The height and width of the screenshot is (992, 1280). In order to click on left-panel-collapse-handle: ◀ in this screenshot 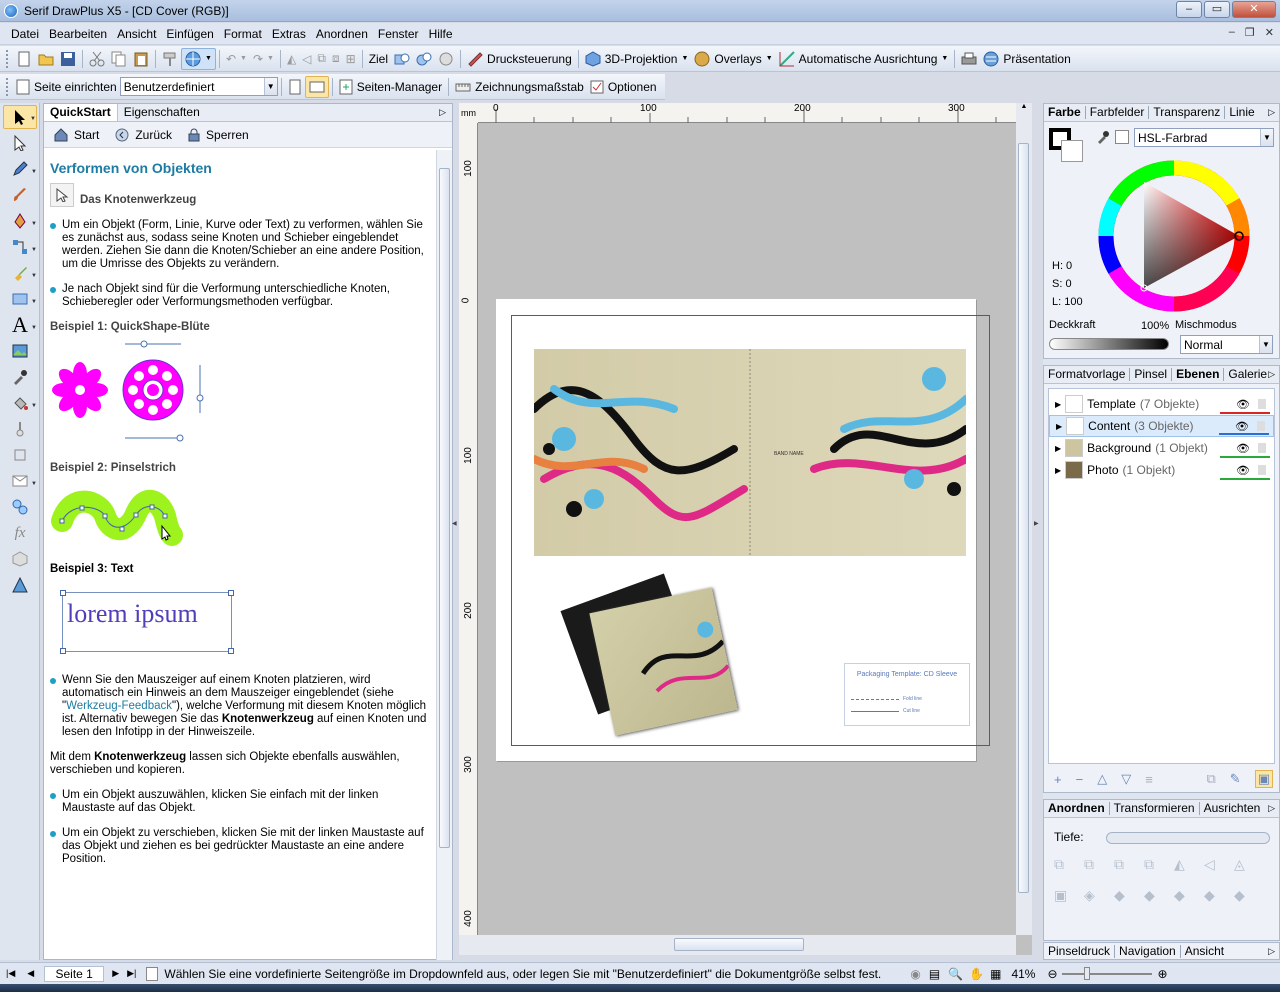, I will do `click(455, 529)`.